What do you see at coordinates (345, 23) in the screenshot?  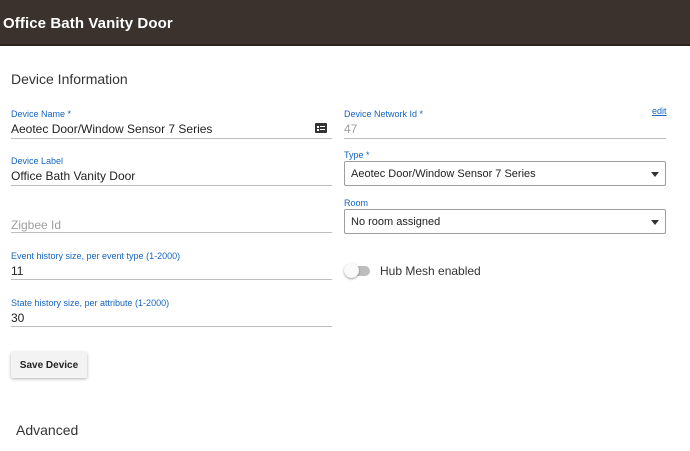 I see `app-header: Office Bath Vanity Door` at bounding box center [345, 23].